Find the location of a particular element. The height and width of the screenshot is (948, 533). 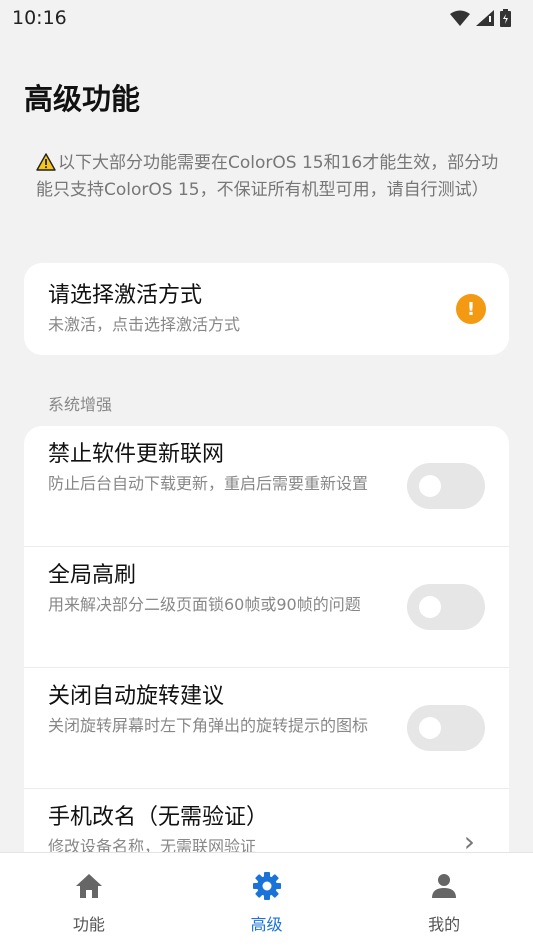

alert-icon: ! is located at coordinates (471, 309).